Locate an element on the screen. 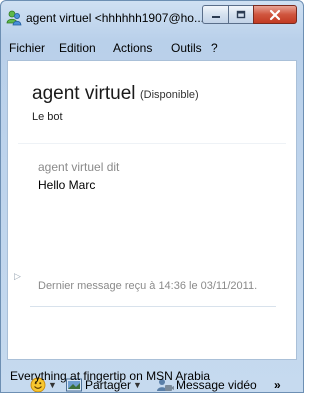  ad-text: Everything at fingertip on MSN Arabia is located at coordinates (110, 376).